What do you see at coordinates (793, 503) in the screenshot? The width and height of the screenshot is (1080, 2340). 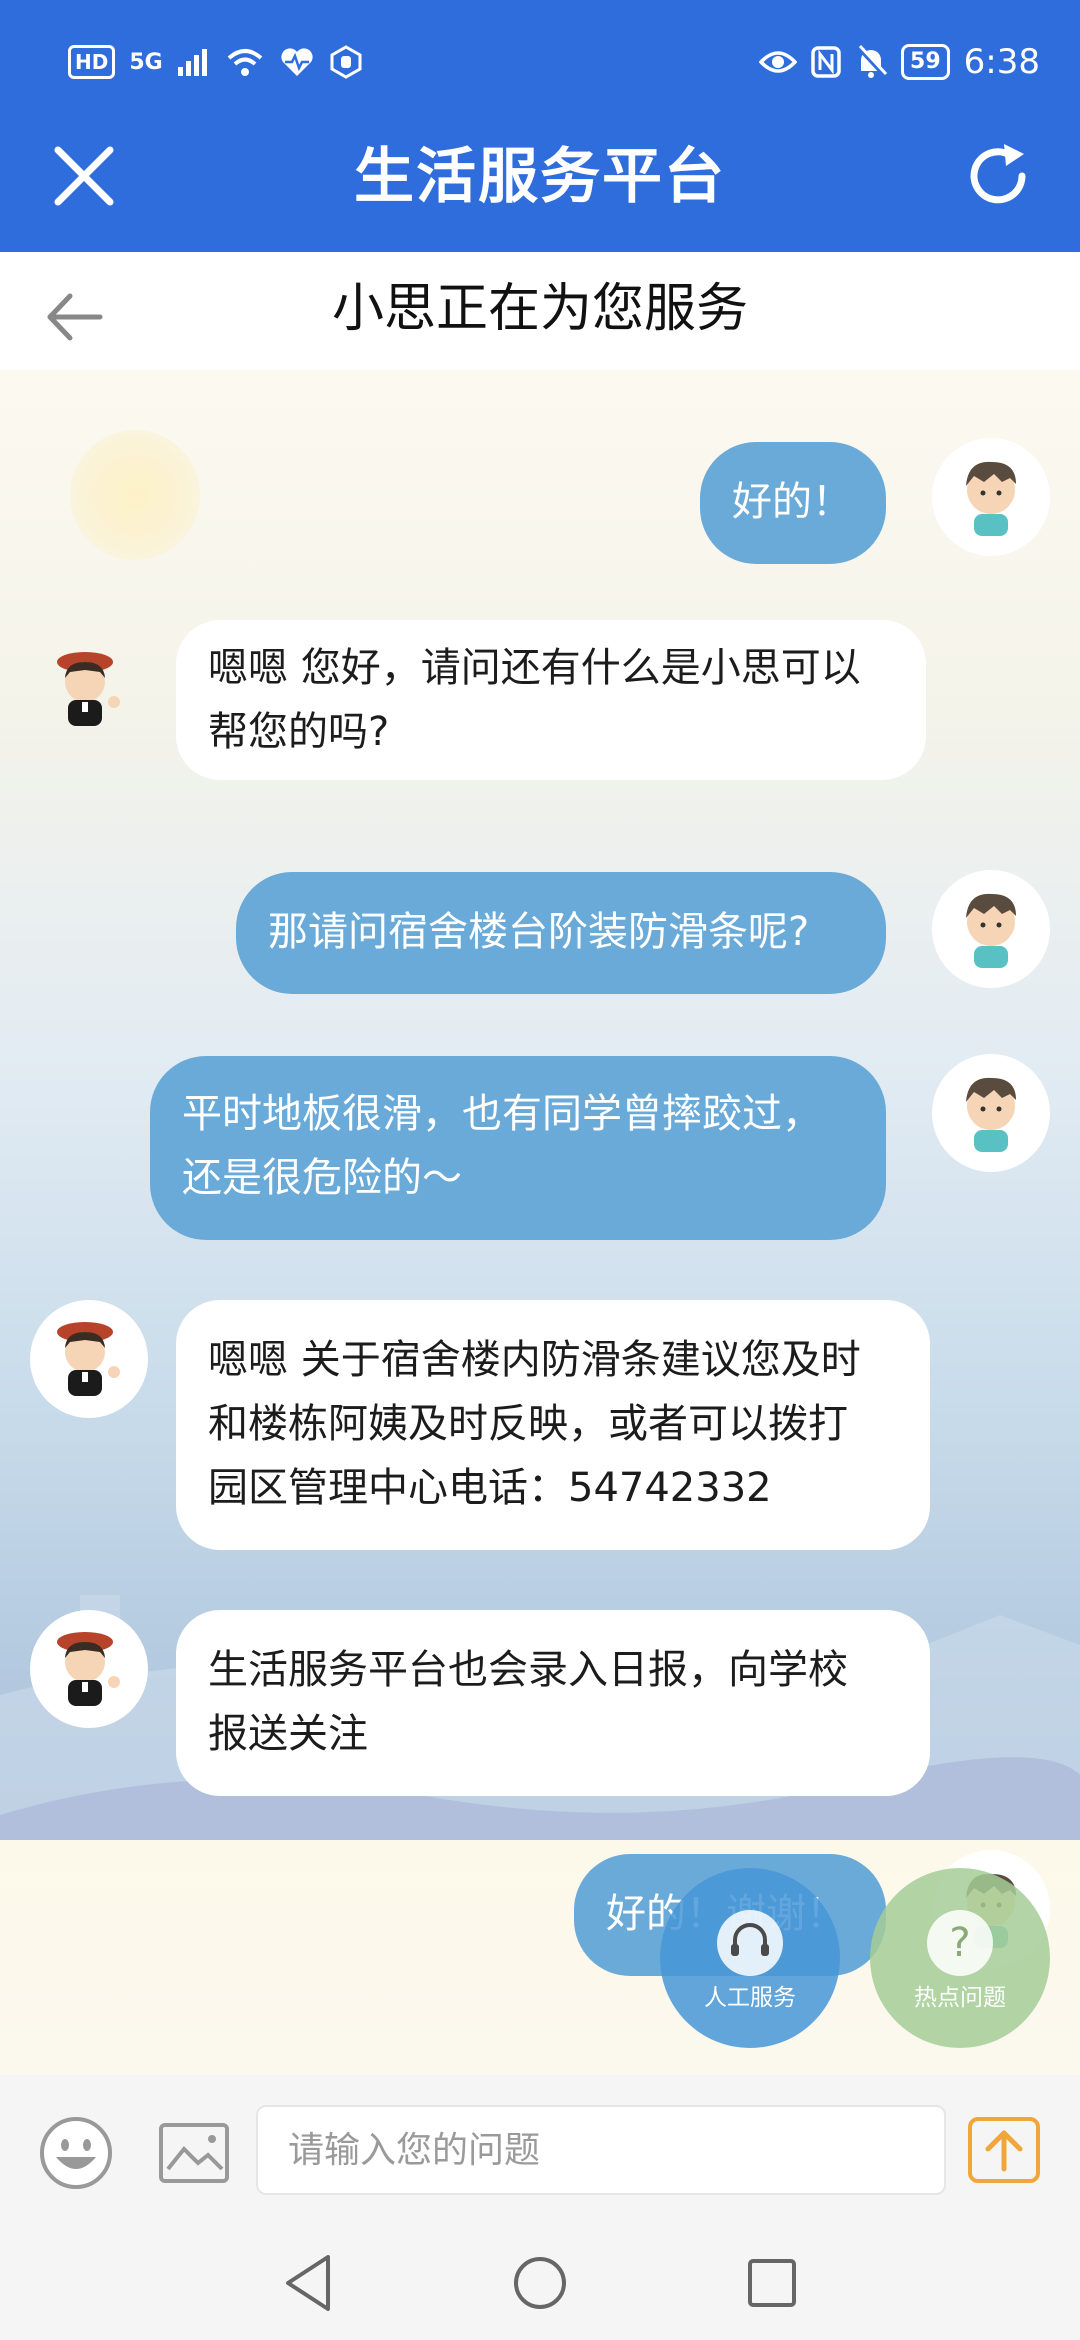 I see `message-bubble-user: 好的！` at bounding box center [793, 503].